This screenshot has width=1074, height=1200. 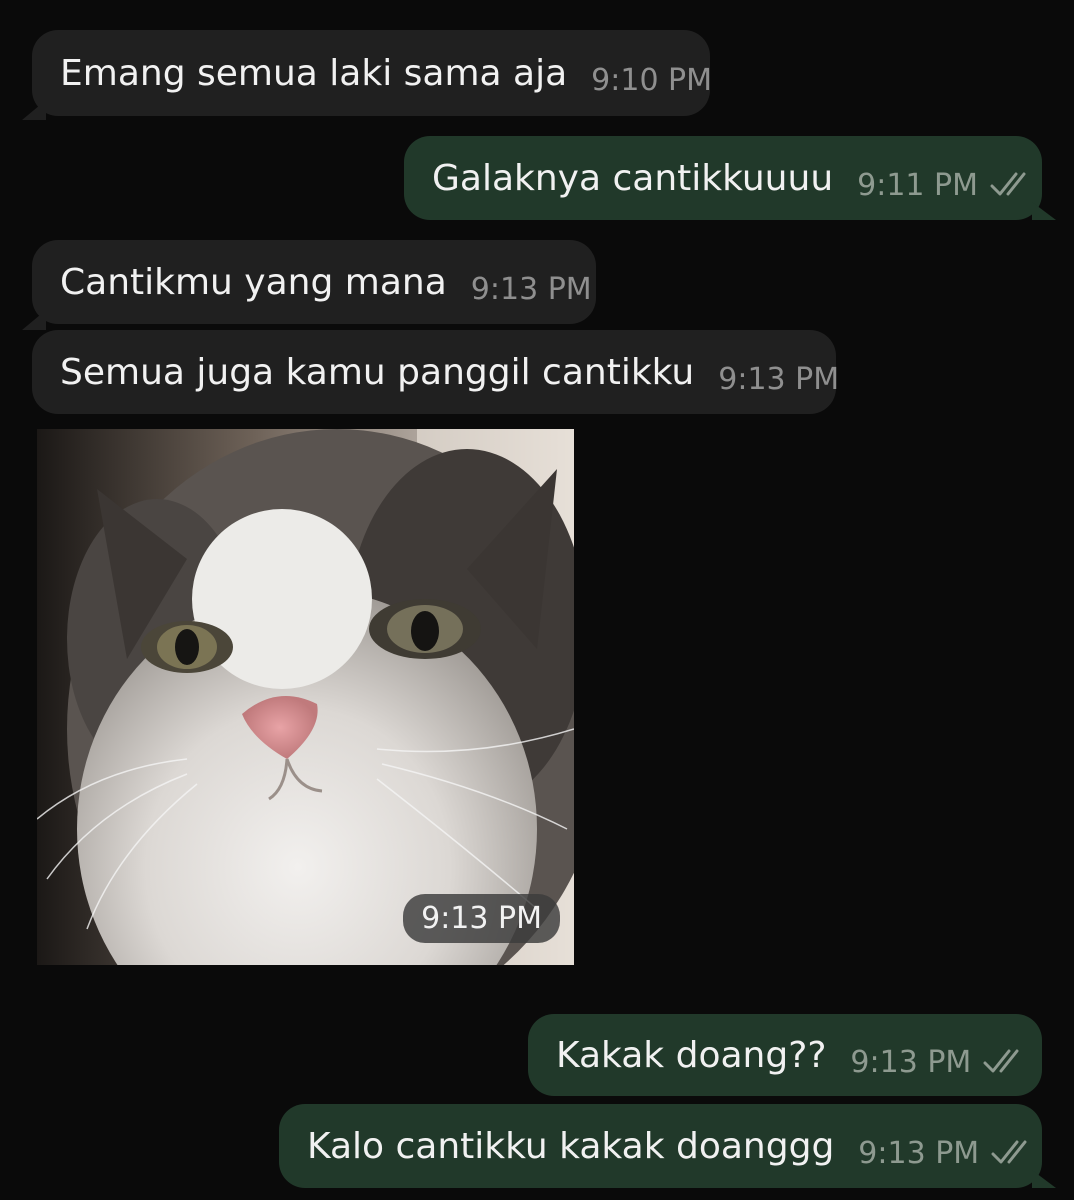 What do you see at coordinates (633, 178) in the screenshot?
I see `message-text: Galaknya cantikkuuuu` at bounding box center [633, 178].